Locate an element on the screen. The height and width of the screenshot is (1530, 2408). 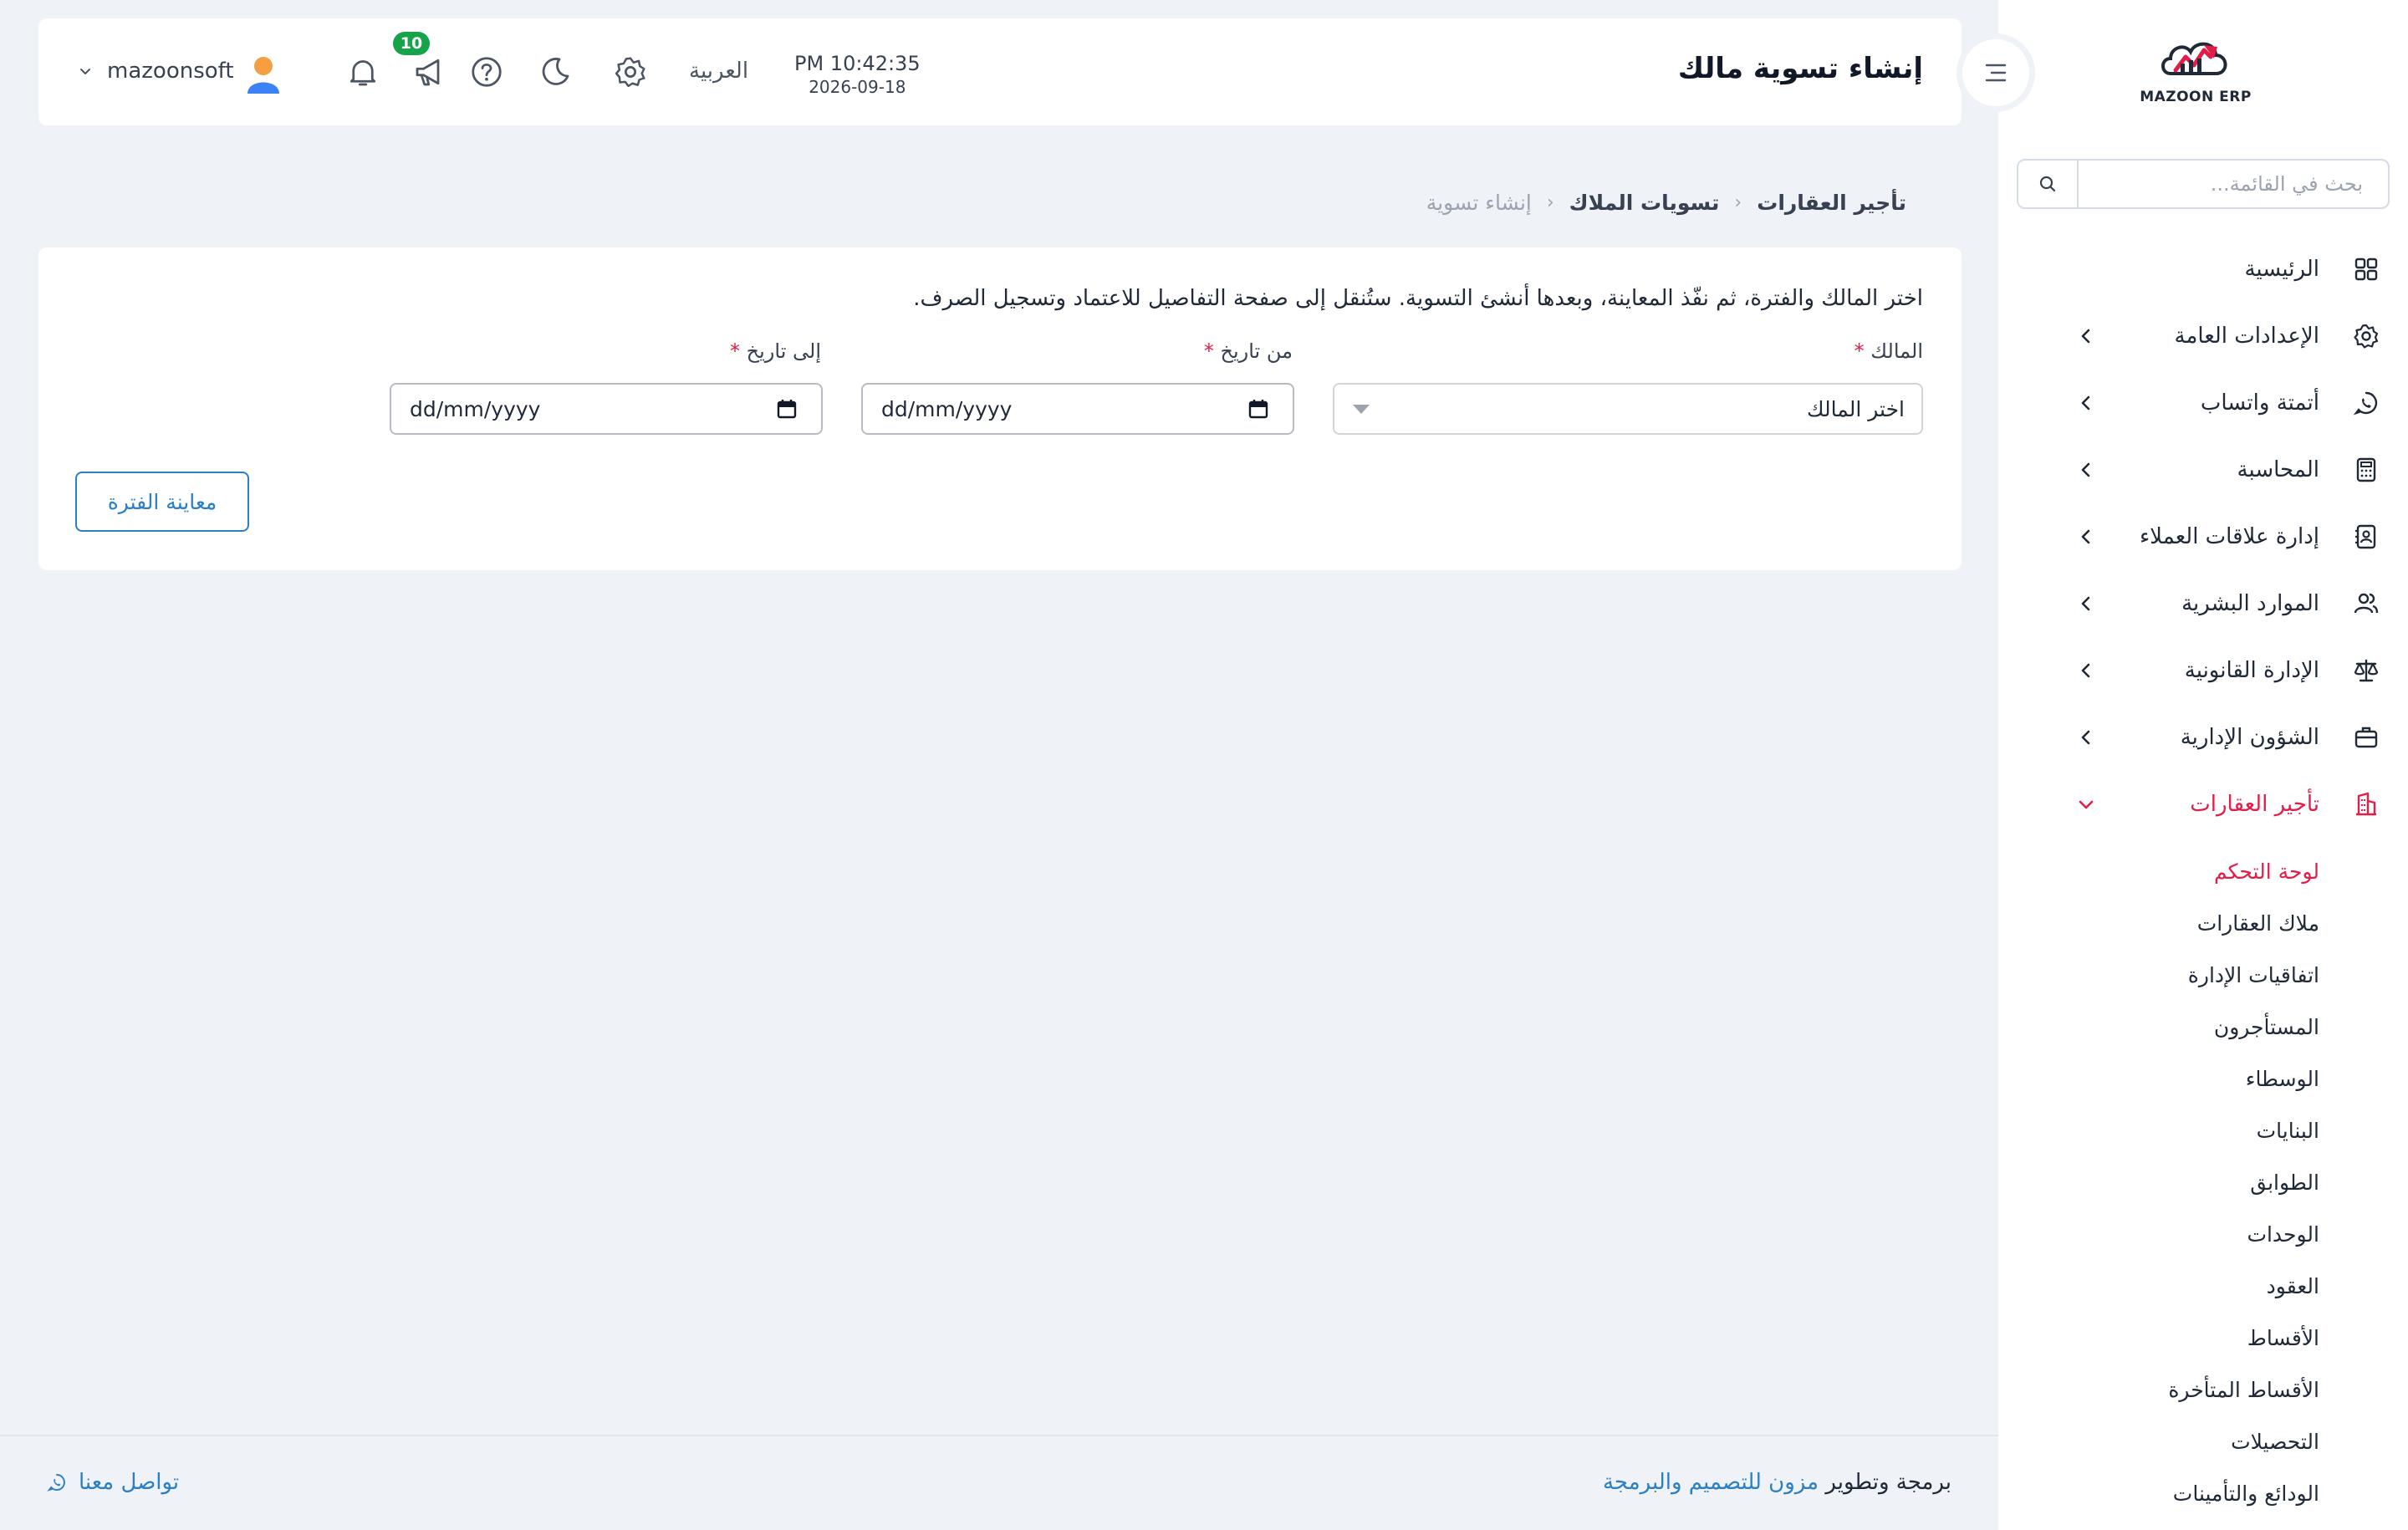
sidebar-subitem-label: الوسطاء is located at coordinates (2282, 1079).